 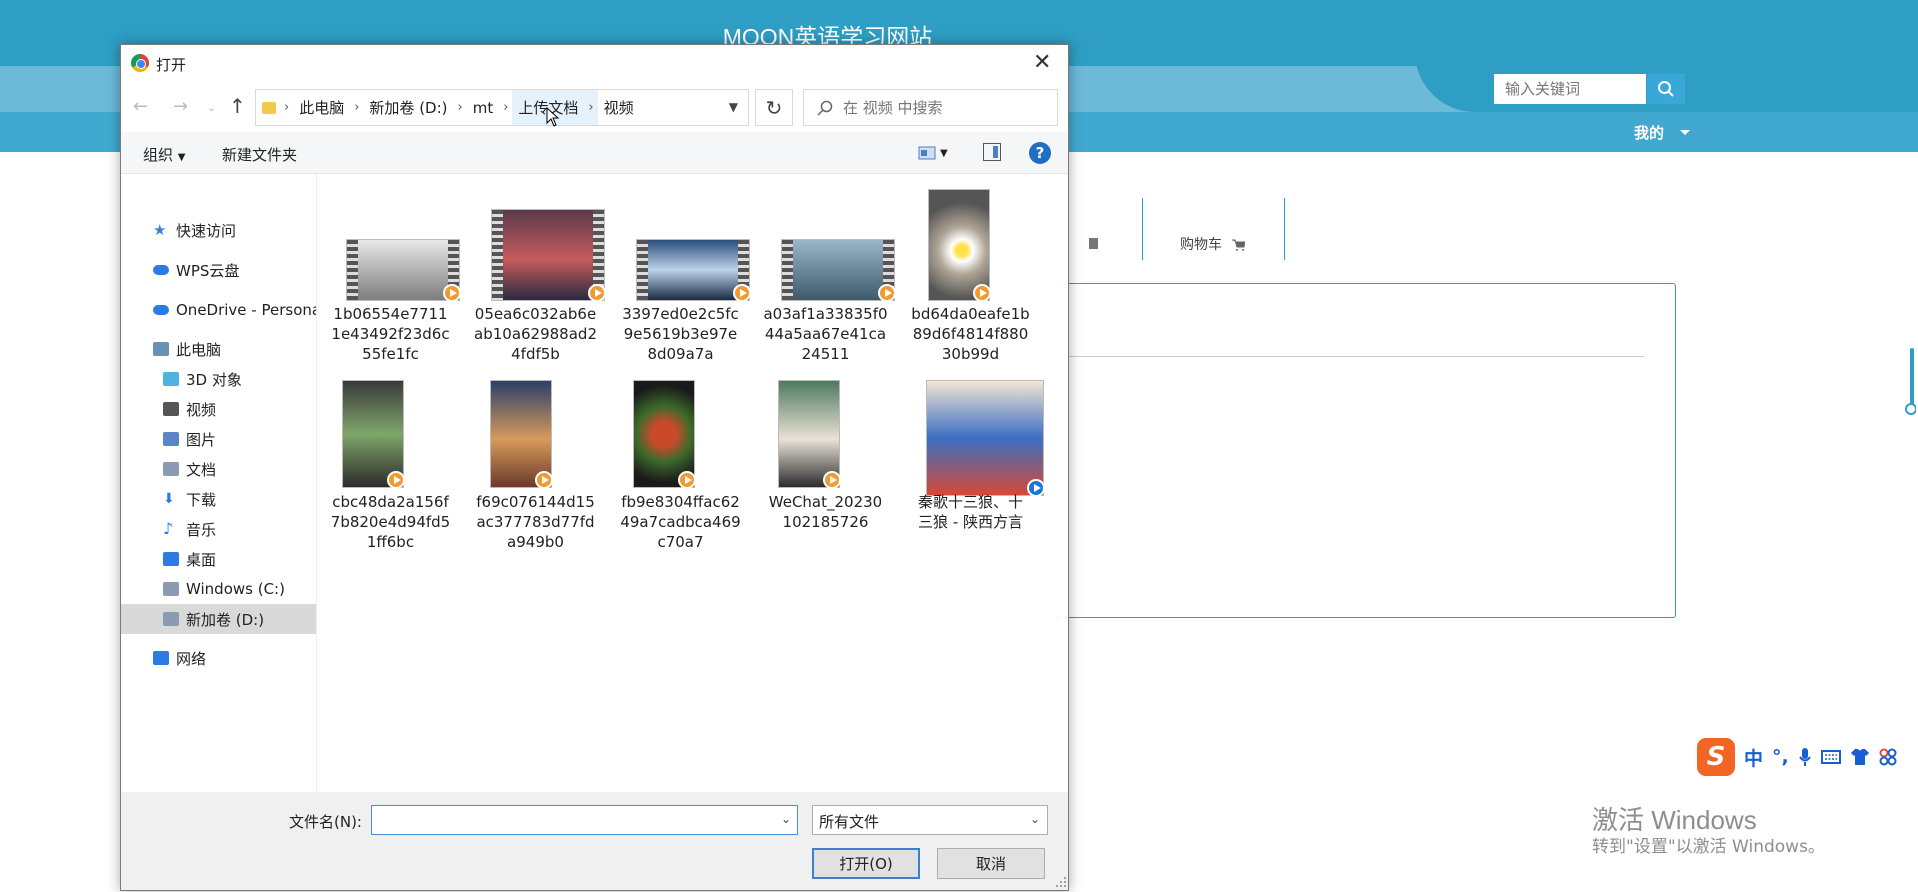 What do you see at coordinates (866, 863) in the screenshot?
I see `open-button: 打开(O)` at bounding box center [866, 863].